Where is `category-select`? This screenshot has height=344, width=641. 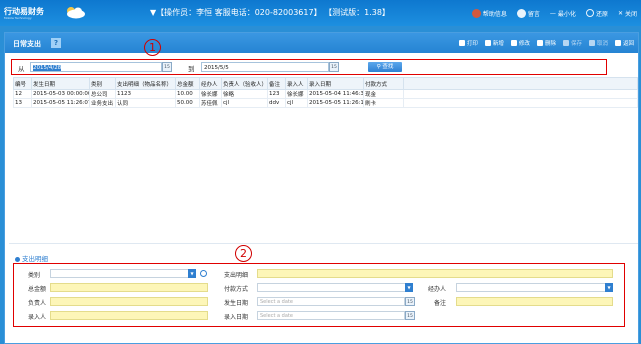 category-select is located at coordinates (123, 273).